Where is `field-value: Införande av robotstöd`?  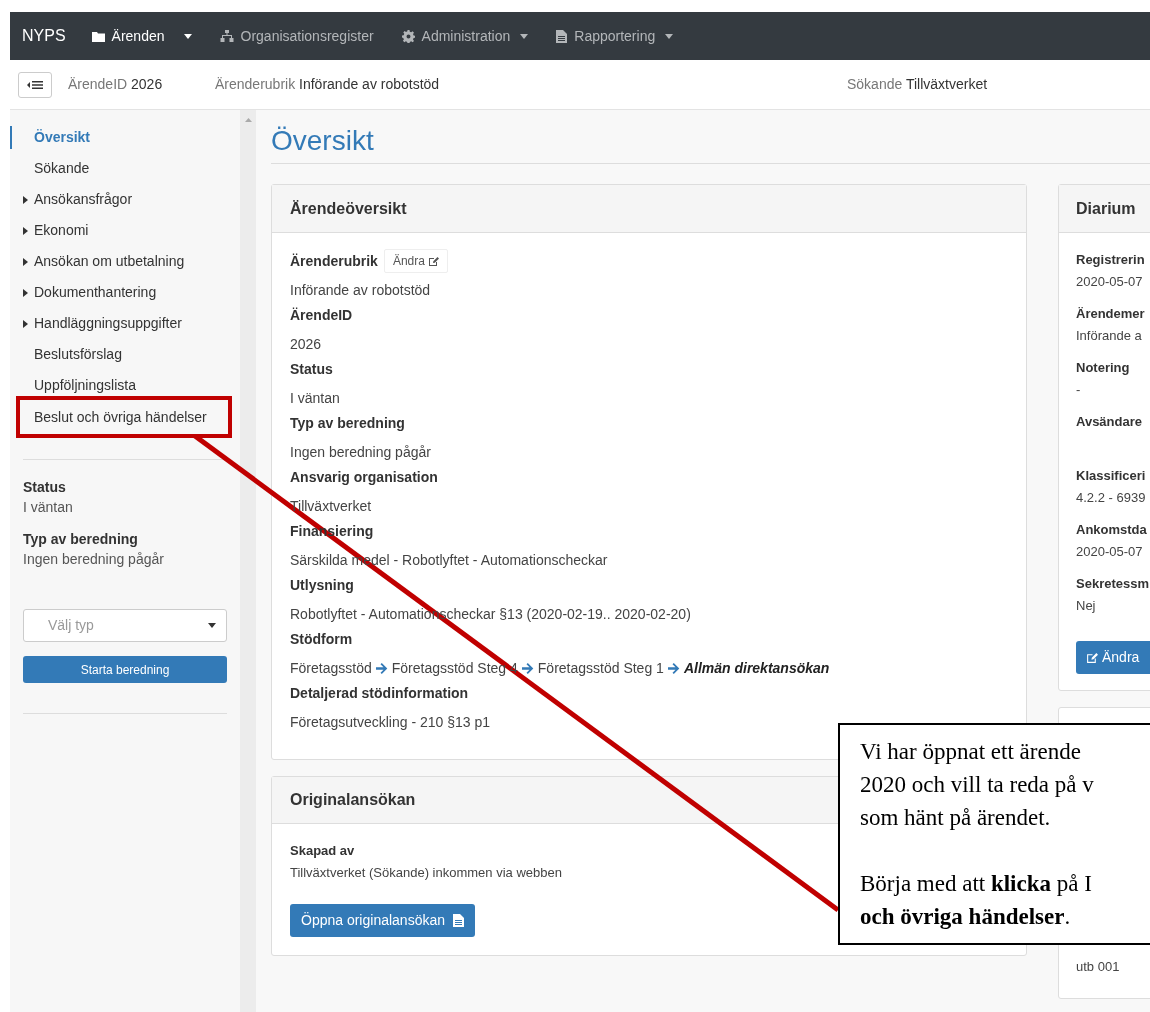 field-value: Införande av robotstöd is located at coordinates (360, 290).